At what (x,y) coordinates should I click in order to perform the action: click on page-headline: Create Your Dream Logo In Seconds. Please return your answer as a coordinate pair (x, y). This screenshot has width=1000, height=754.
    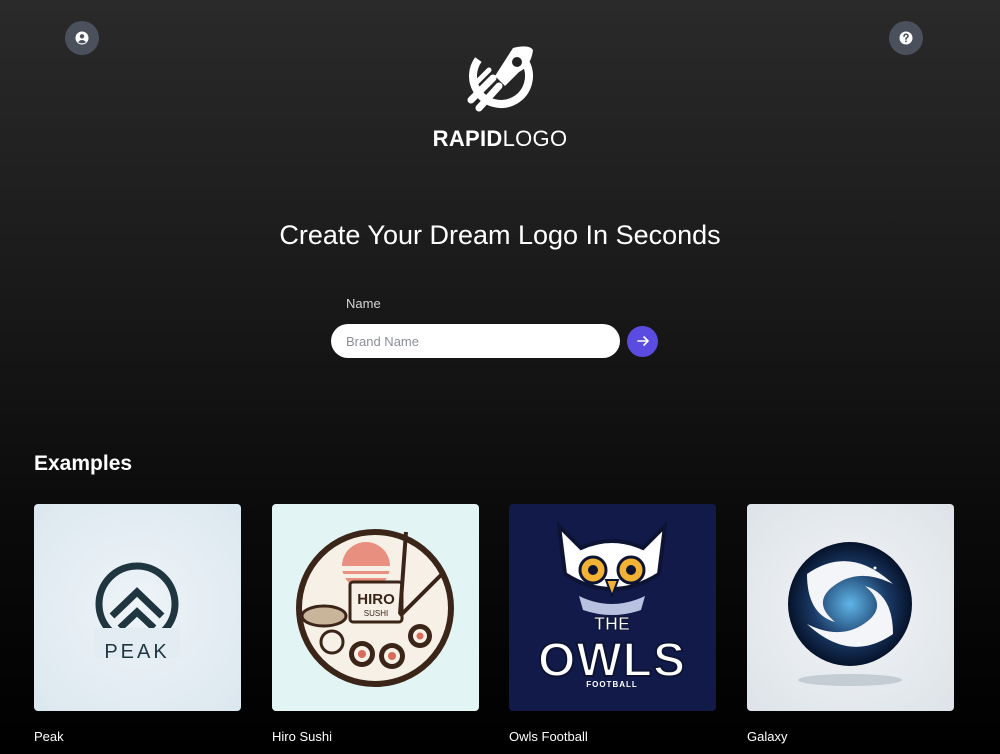
    Looking at the image, I should click on (500, 235).